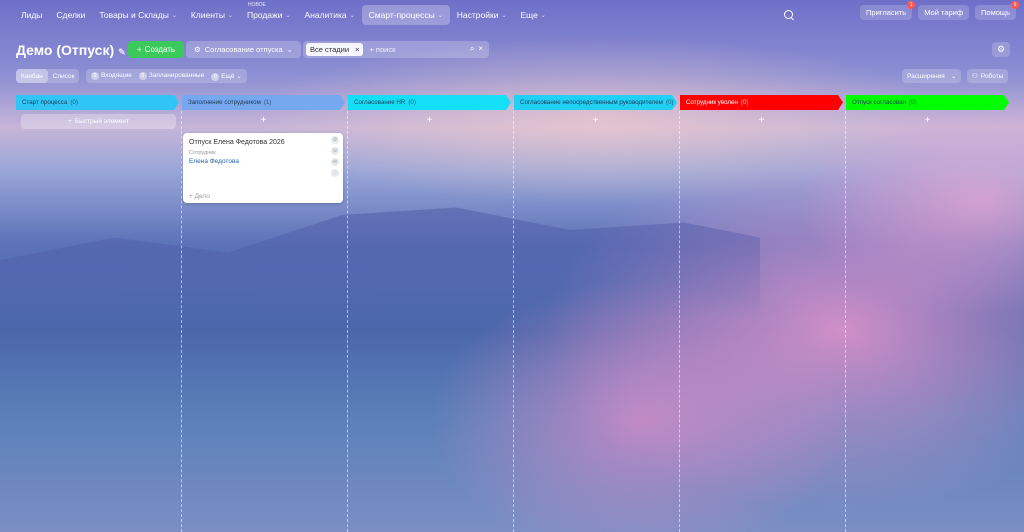  I want to click on column-title: Заполнение сотрудником, so click(224, 102).